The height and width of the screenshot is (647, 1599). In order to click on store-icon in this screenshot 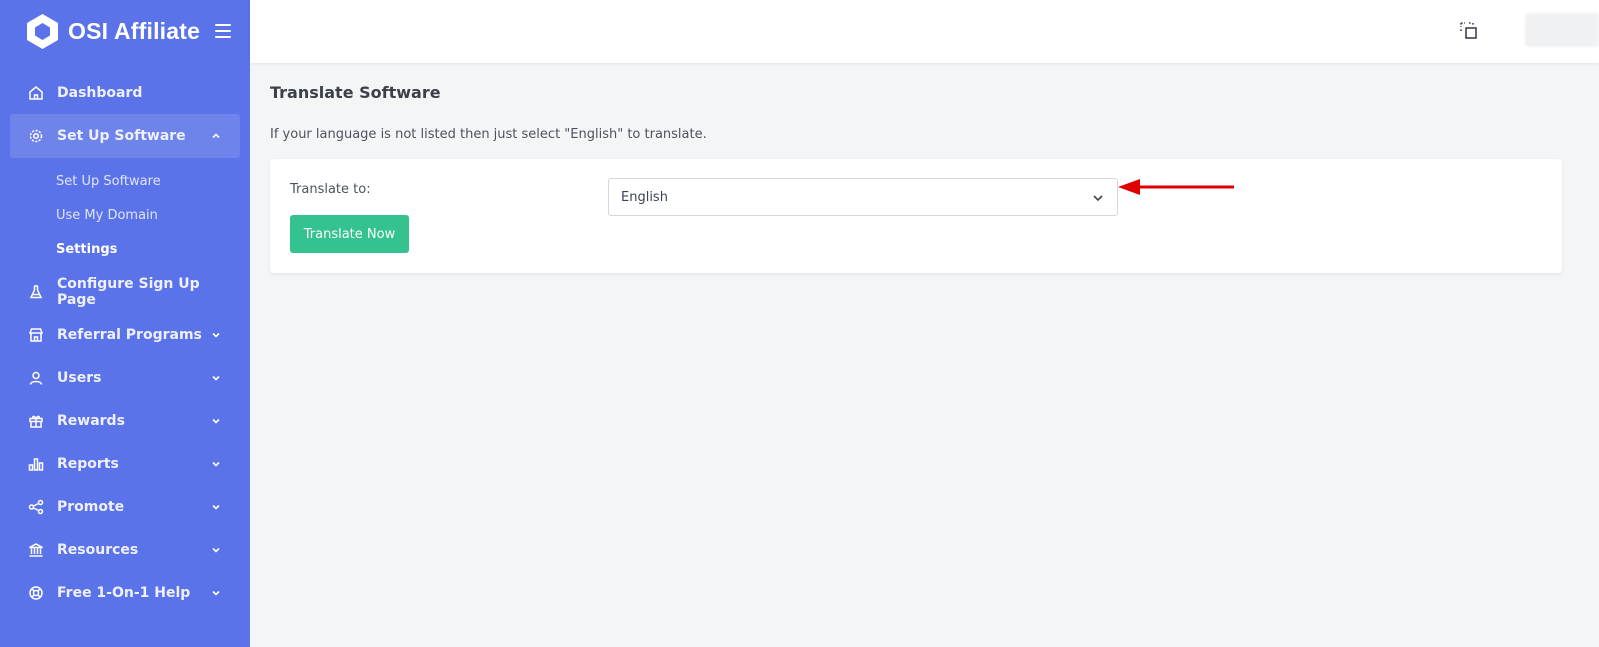, I will do `click(36, 335)`.